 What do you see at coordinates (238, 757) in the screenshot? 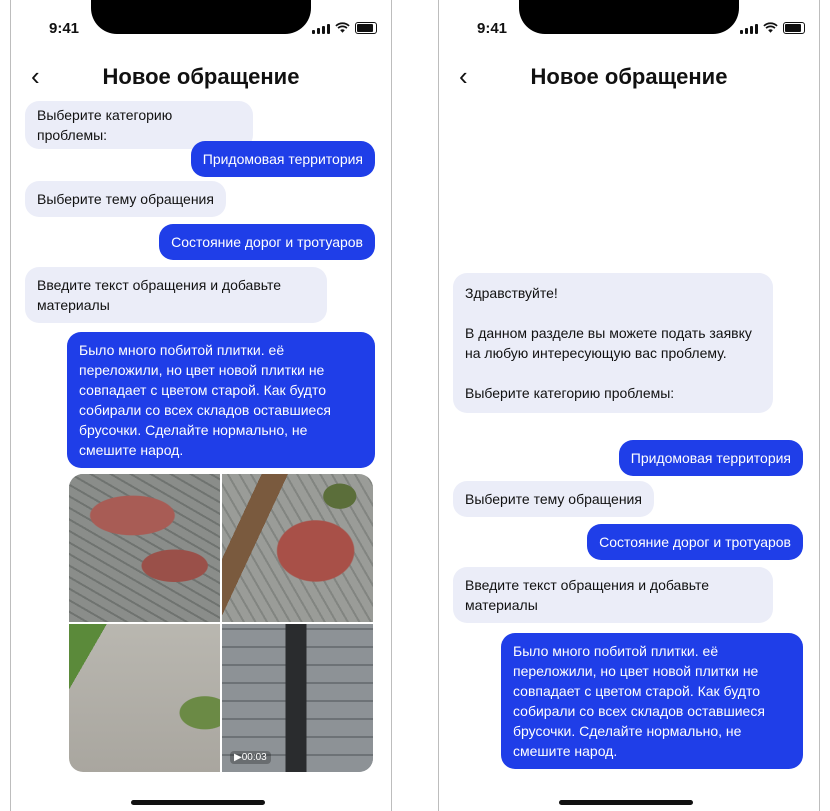
I see `play-icon: ▶` at bounding box center [238, 757].